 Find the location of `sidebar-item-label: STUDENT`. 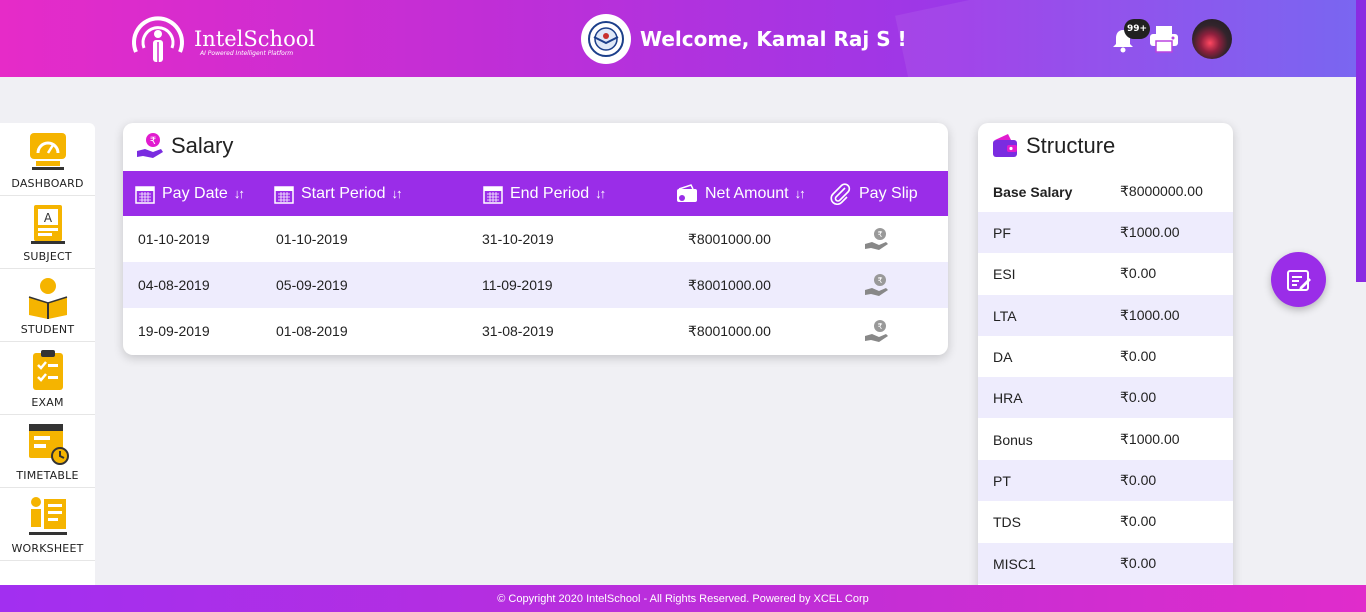

sidebar-item-label: STUDENT is located at coordinates (47, 329).